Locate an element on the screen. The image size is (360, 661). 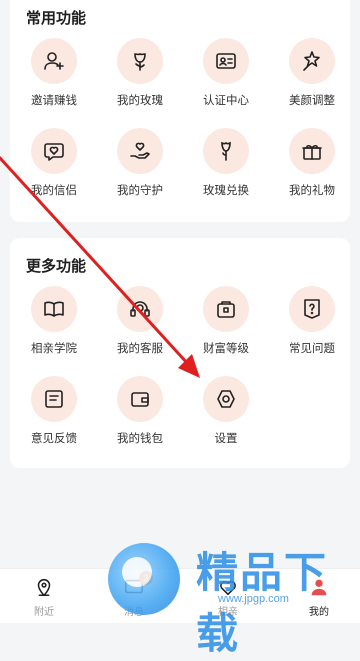
grid-item-beauty: 美颜调整 is located at coordinates (312, 76).